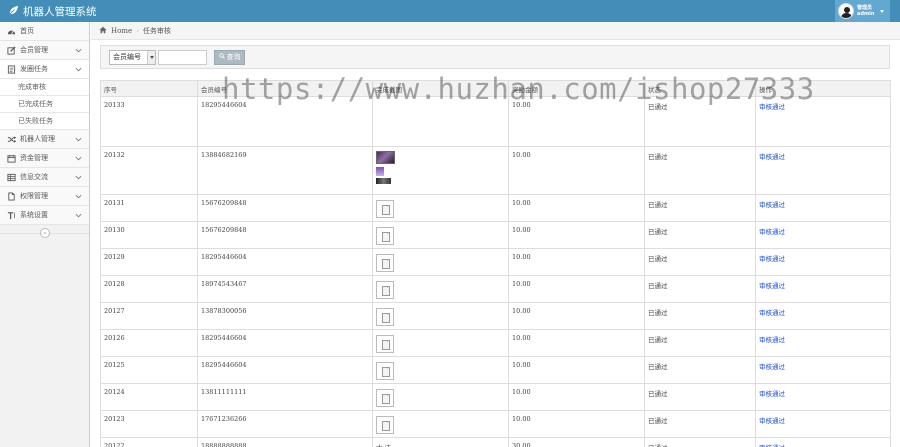 The height and width of the screenshot is (447, 900). I want to click on column-header: 会员编号, so click(285, 88).